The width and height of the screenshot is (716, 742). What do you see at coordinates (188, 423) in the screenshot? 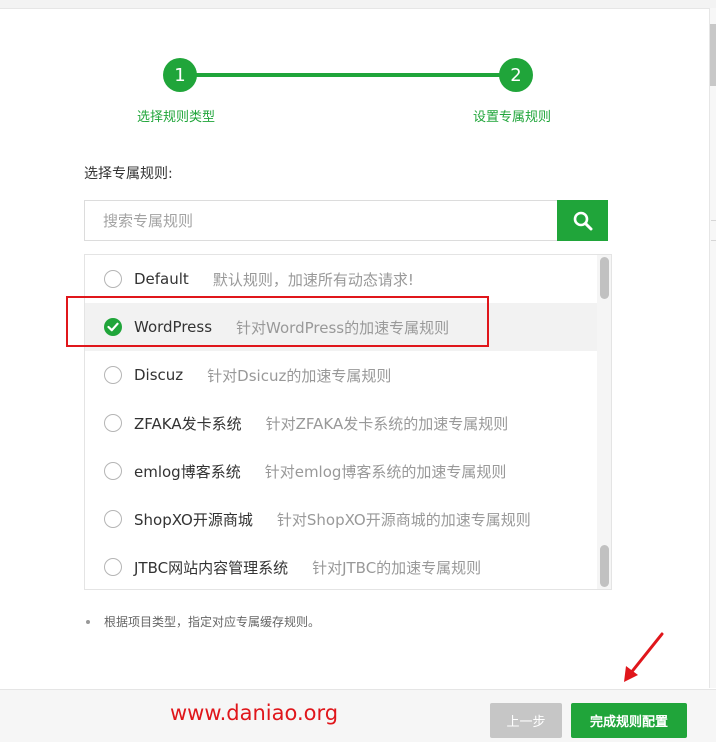
I see `rule-name: ZFAKA发卡系统` at bounding box center [188, 423].